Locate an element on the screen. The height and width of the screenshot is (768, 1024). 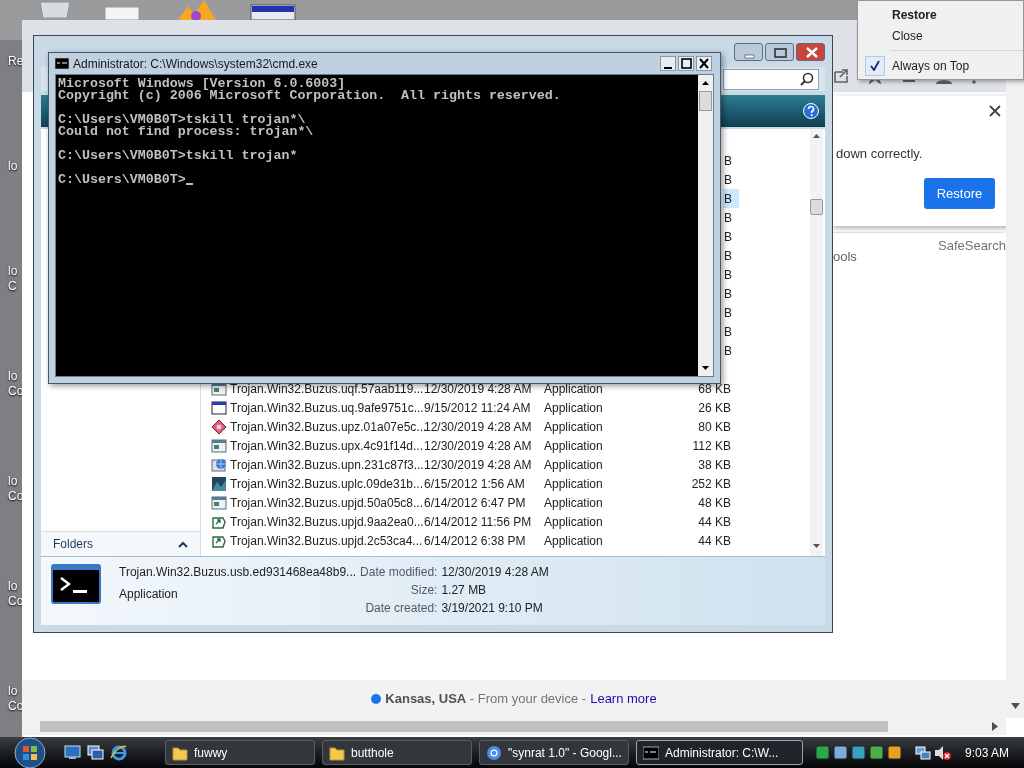
close-button is located at coordinates (704, 63).